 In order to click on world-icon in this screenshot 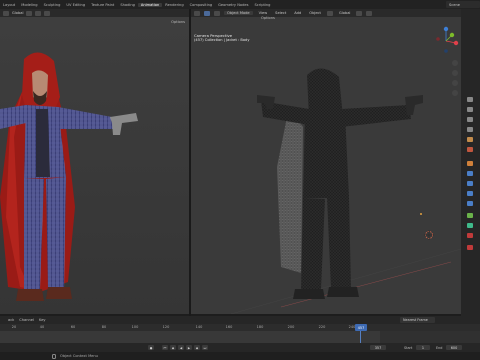, I will do `click(470, 149)`.